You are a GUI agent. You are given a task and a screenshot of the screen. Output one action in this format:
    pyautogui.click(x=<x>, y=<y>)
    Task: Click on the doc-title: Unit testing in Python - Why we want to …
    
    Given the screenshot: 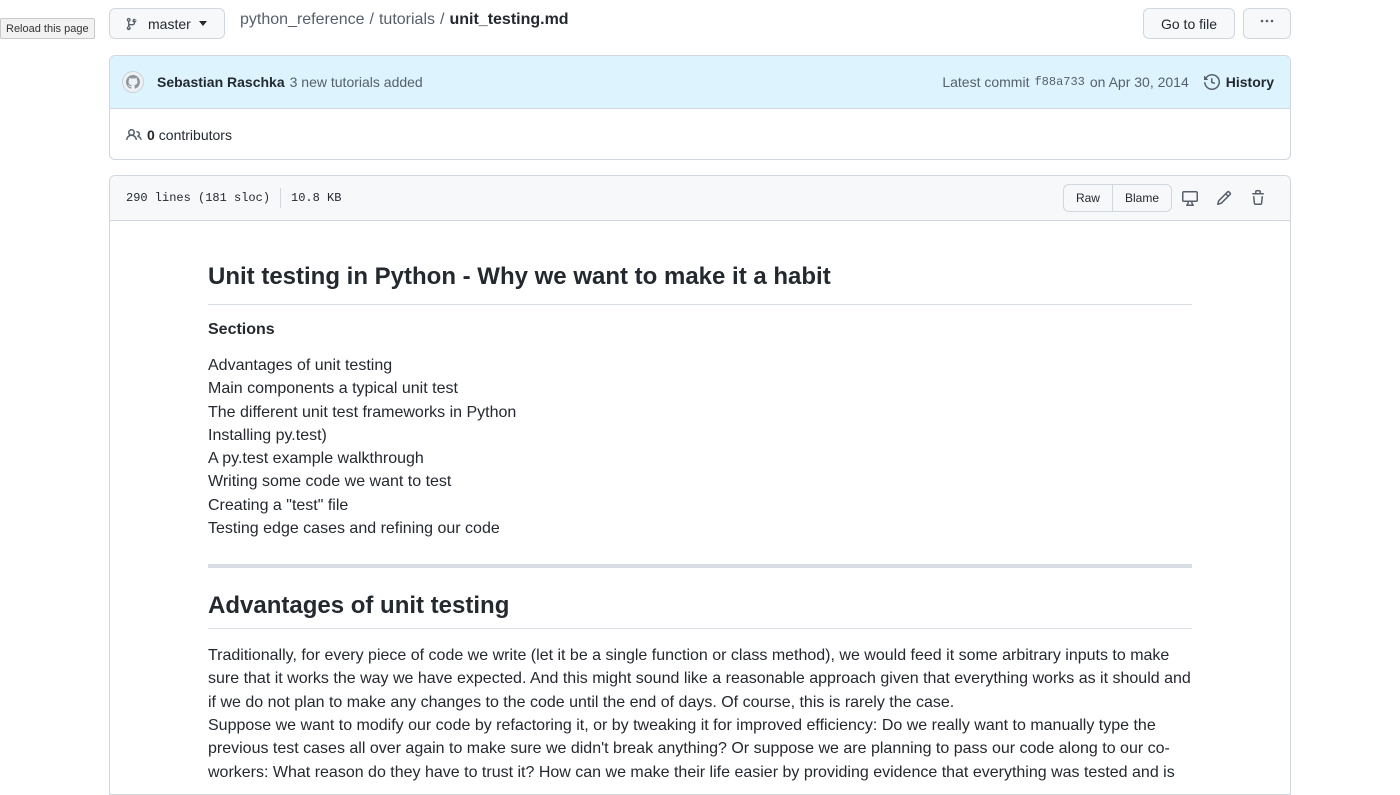 What is the action you would take?
    pyautogui.click(x=700, y=283)
    